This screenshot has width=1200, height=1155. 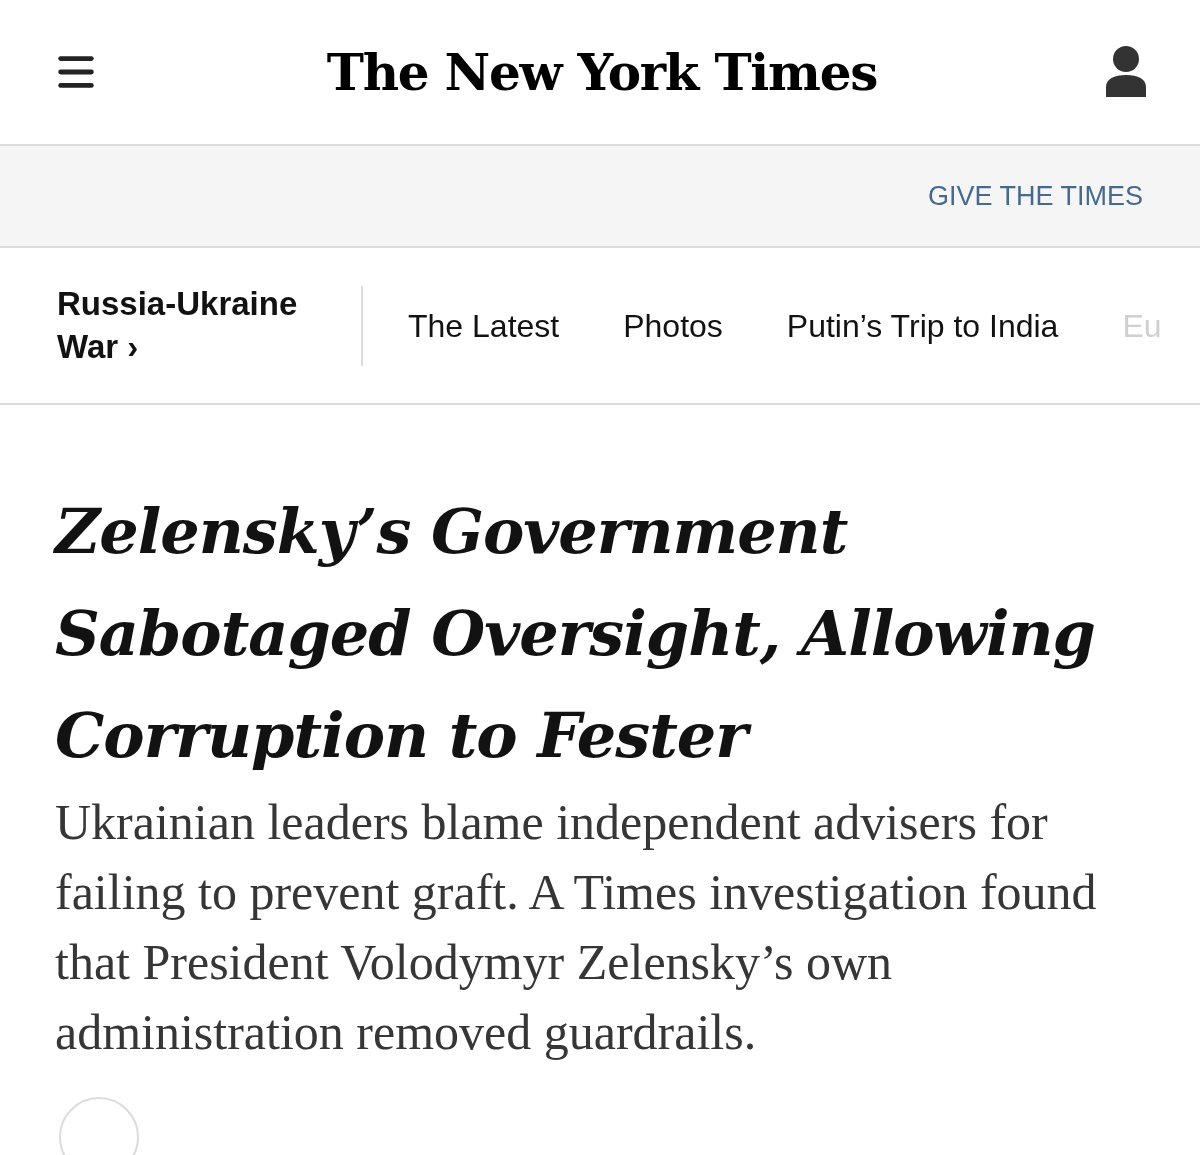 I want to click on nav-link: Photos, so click(x=673, y=325).